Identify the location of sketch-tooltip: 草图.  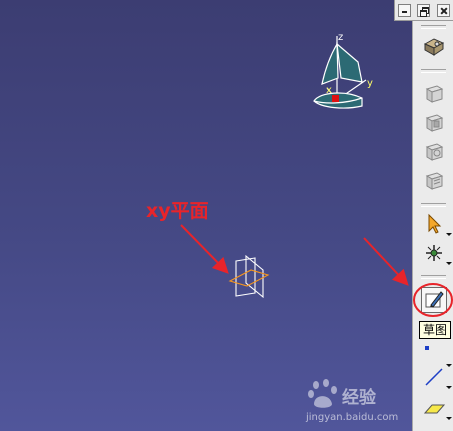
(435, 330).